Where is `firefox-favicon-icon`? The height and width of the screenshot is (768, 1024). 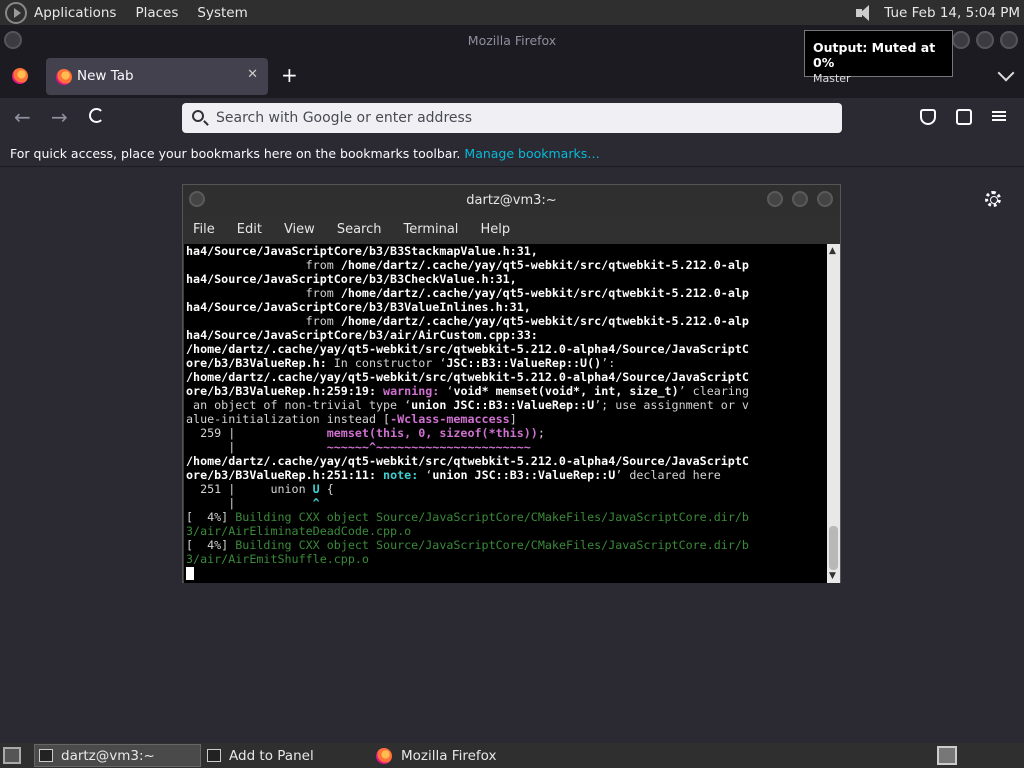
firefox-favicon-icon is located at coordinates (64, 77).